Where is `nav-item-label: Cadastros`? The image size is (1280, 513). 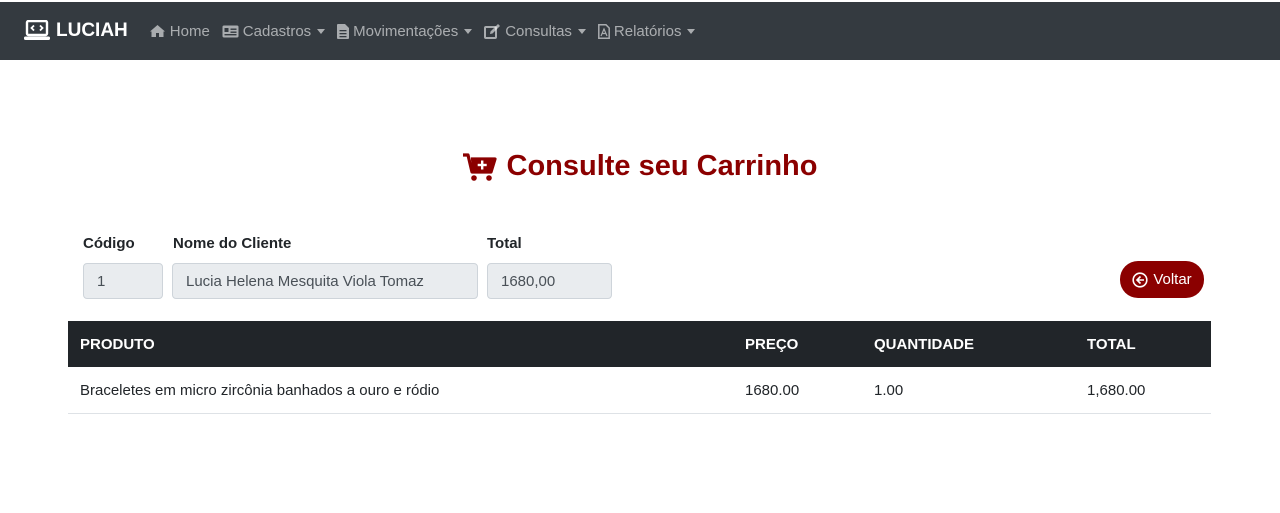
nav-item-label: Cadastros is located at coordinates (277, 31).